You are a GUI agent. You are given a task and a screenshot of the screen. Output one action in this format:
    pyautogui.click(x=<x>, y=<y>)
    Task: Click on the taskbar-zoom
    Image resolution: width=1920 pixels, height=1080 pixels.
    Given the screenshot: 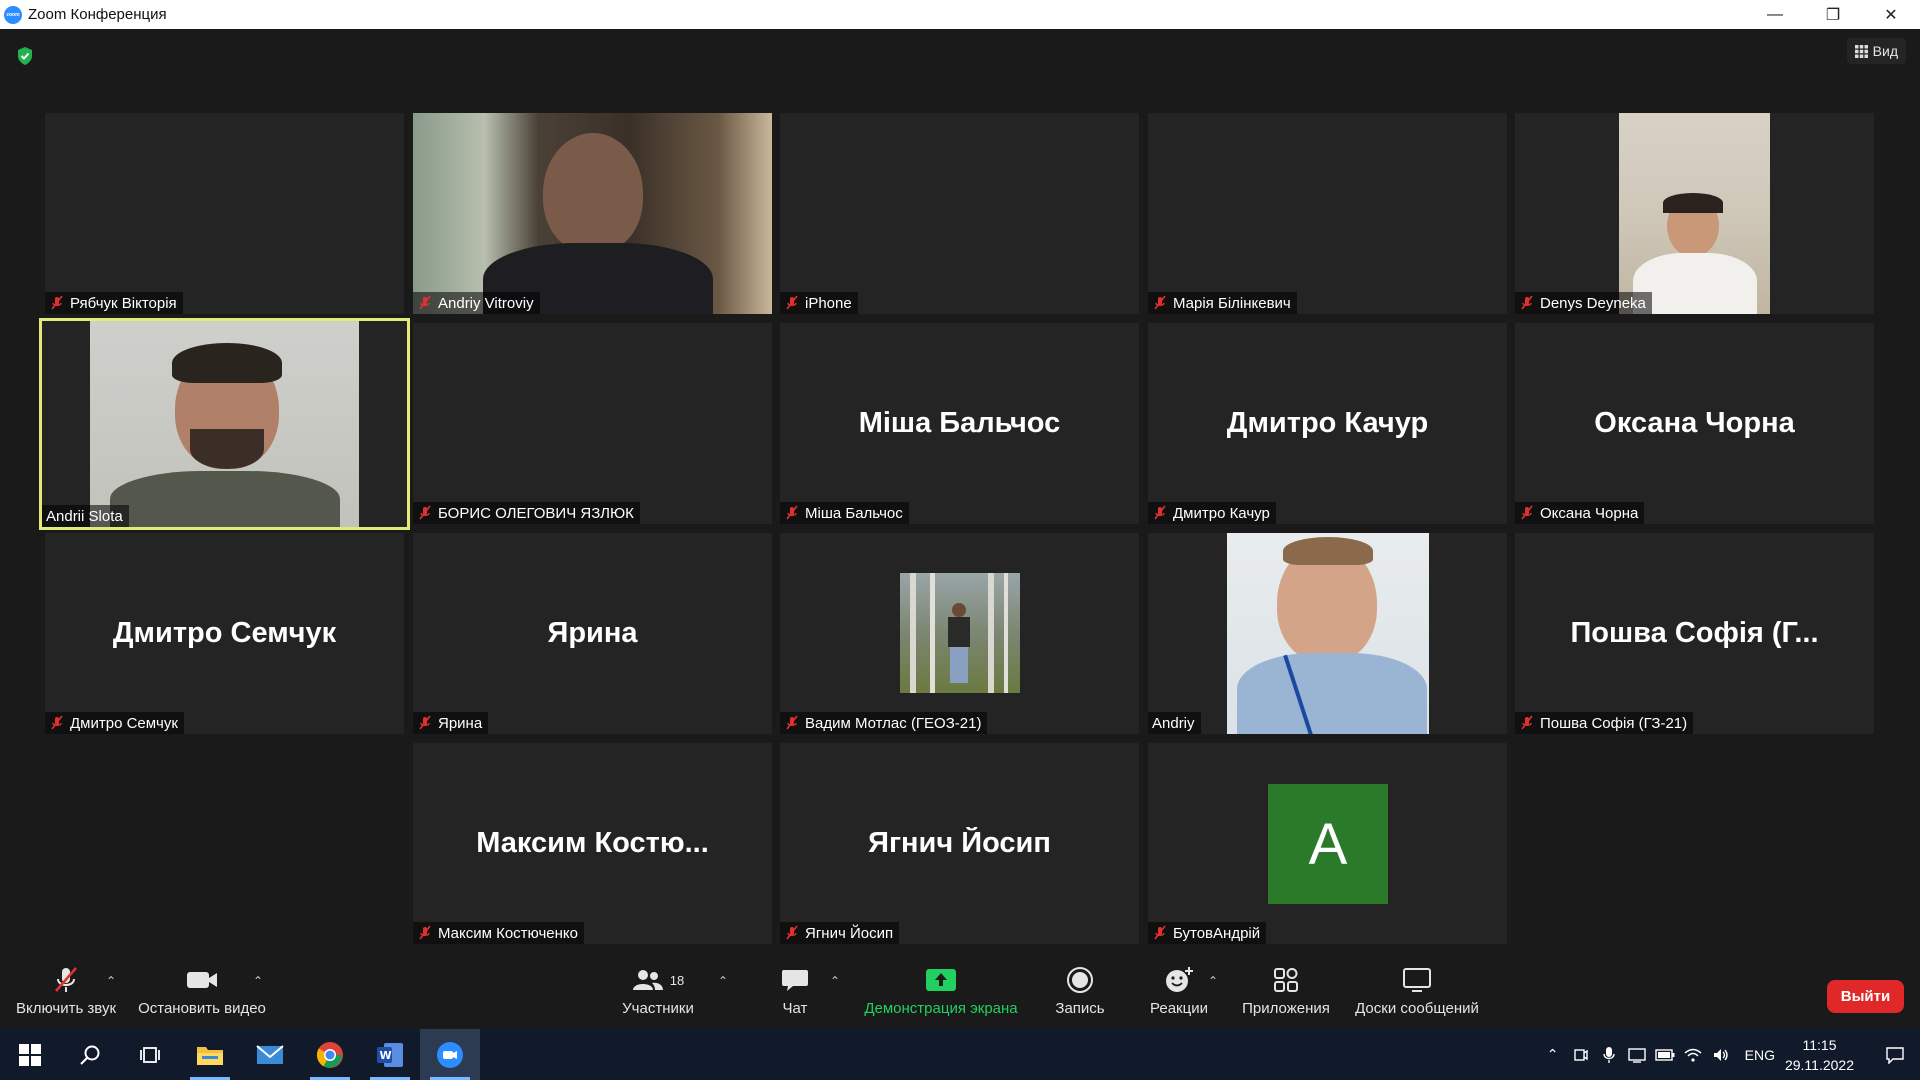 What is the action you would take?
    pyautogui.click(x=450, y=1054)
    